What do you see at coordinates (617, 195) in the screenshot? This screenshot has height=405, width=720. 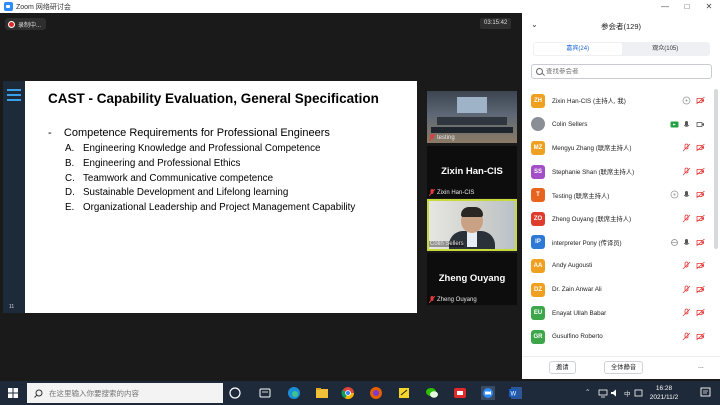 I see `participant-row: T Testing (联席主持人)` at bounding box center [617, 195].